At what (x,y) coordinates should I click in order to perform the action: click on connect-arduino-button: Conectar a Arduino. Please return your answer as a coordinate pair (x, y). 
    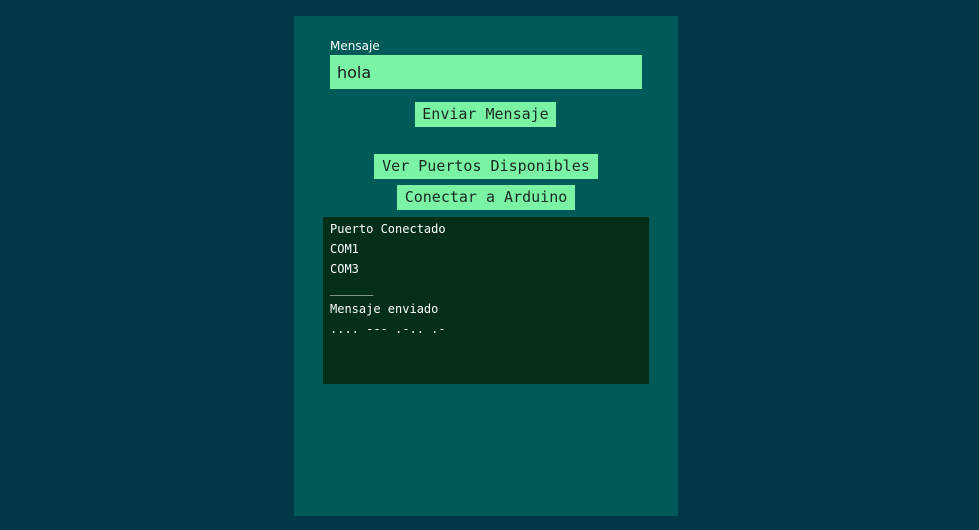
    Looking at the image, I should click on (486, 197).